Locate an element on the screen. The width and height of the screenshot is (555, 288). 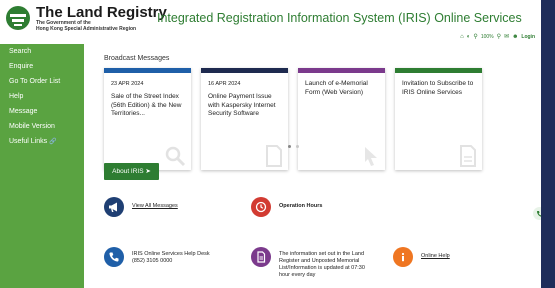
brand-name: The Land Registry is located at coordinates (101, 12).